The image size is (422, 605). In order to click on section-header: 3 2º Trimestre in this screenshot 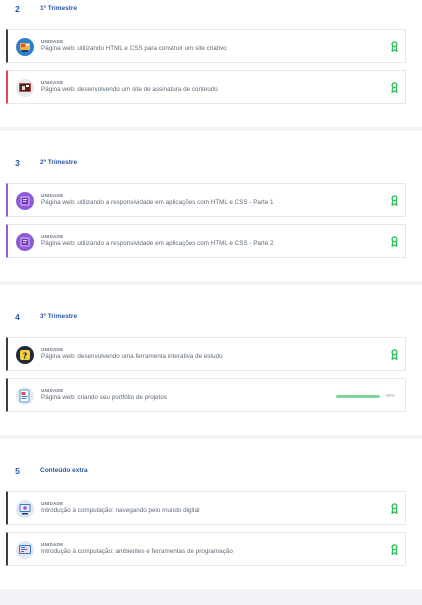, I will do `click(211, 168)`.